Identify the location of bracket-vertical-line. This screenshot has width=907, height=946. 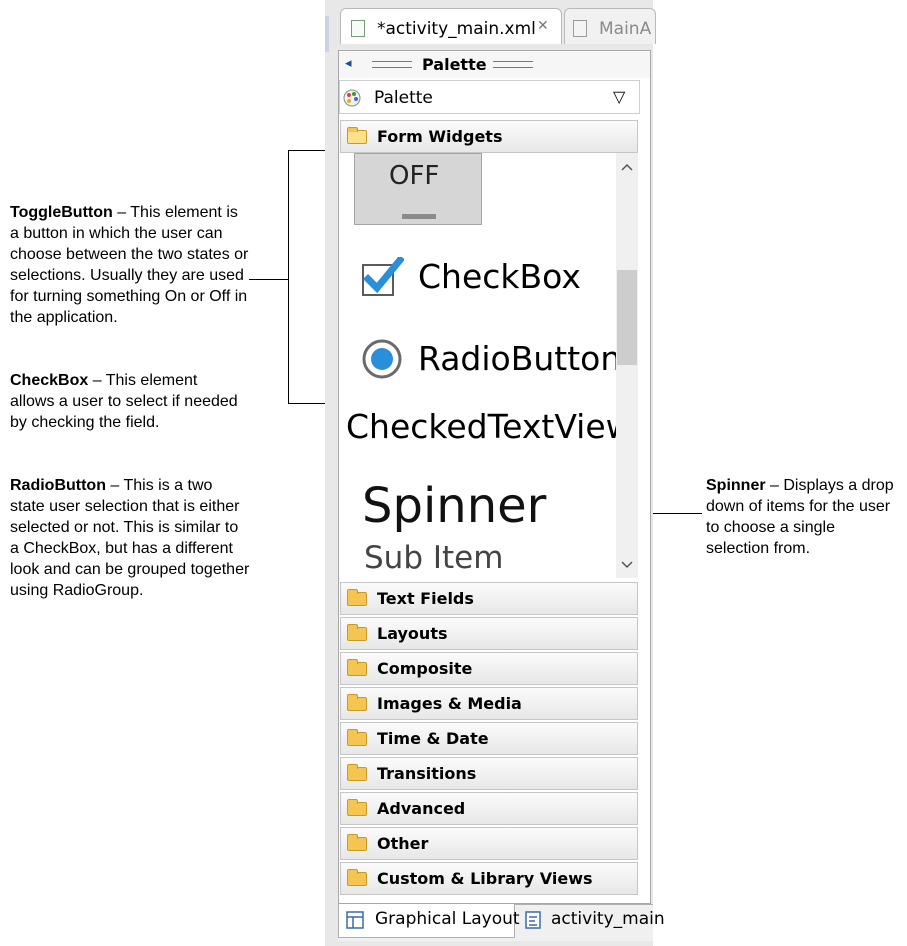
(288, 276).